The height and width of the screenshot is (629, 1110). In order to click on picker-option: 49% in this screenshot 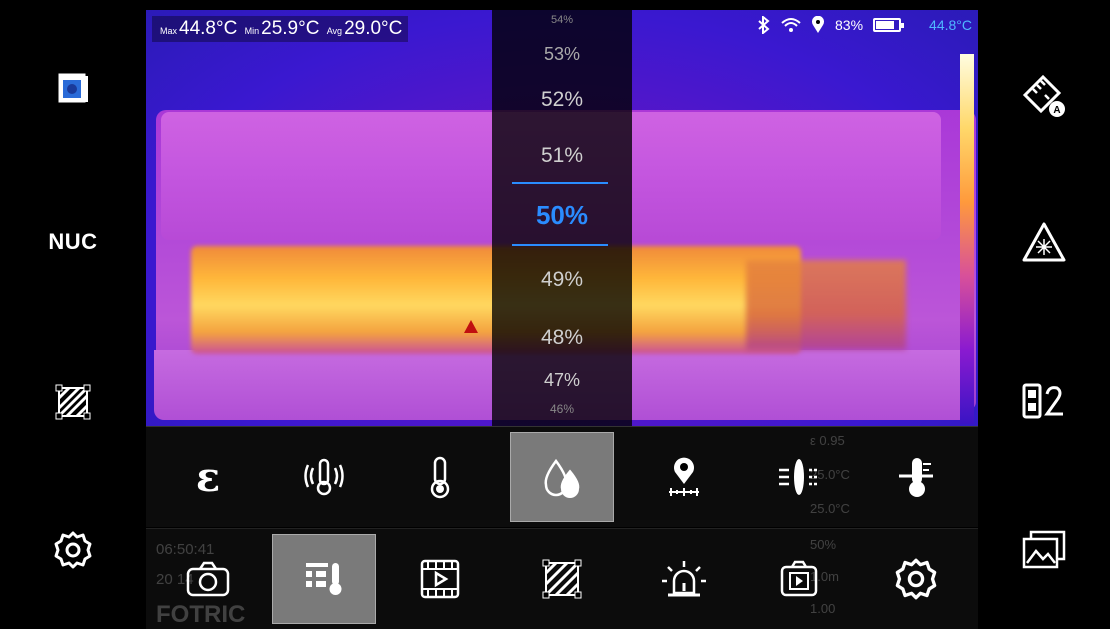, I will do `click(562, 280)`.